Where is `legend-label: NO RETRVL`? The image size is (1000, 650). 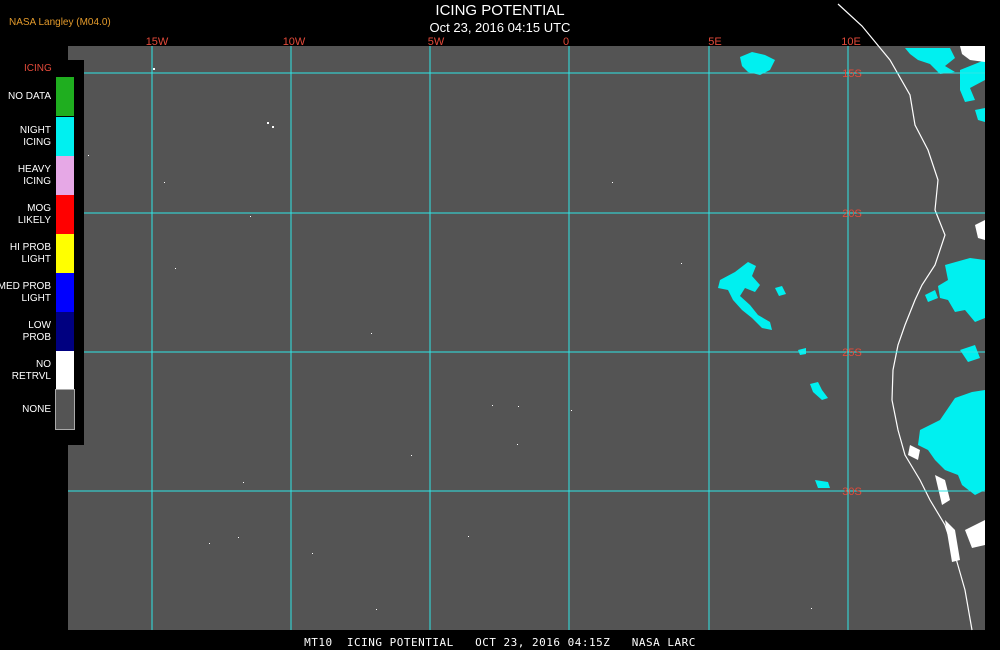
legend-label: NO RETRVL is located at coordinates (31, 370).